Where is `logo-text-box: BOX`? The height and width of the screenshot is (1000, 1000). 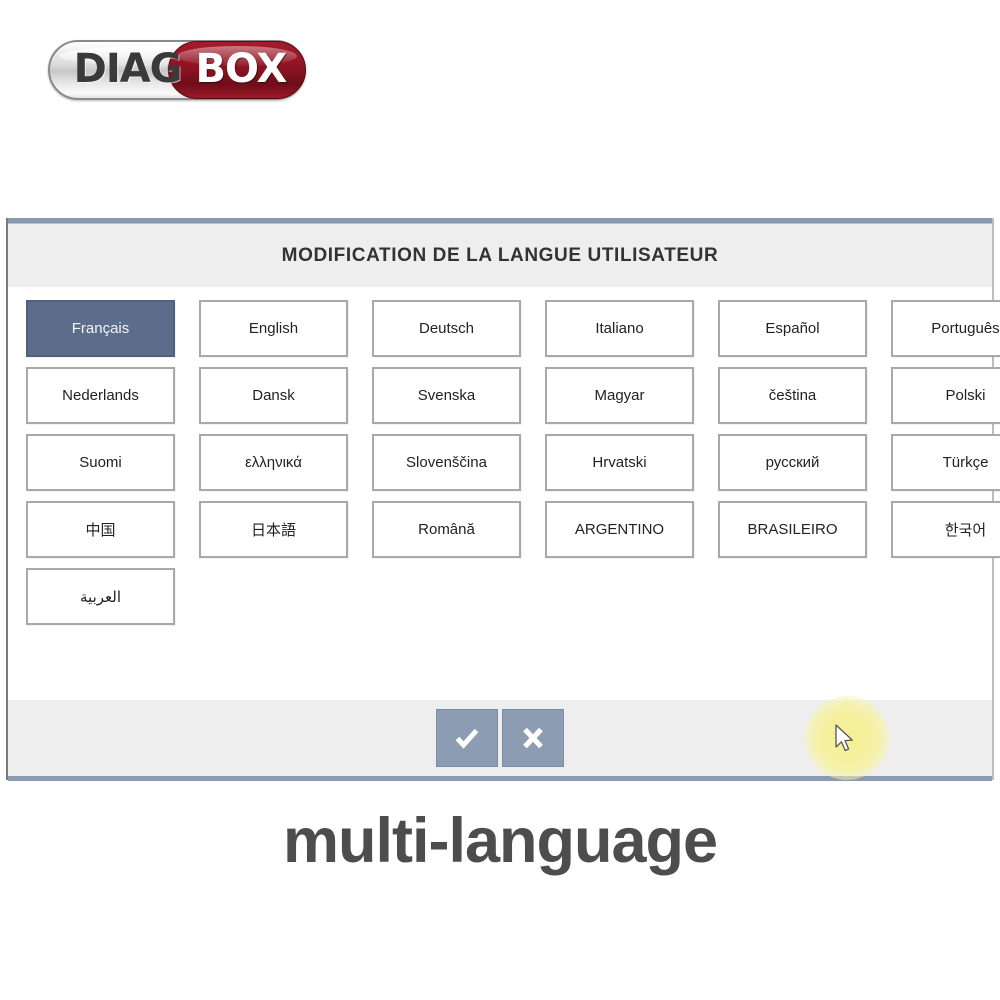
logo-text-box: BOX is located at coordinates (241, 69).